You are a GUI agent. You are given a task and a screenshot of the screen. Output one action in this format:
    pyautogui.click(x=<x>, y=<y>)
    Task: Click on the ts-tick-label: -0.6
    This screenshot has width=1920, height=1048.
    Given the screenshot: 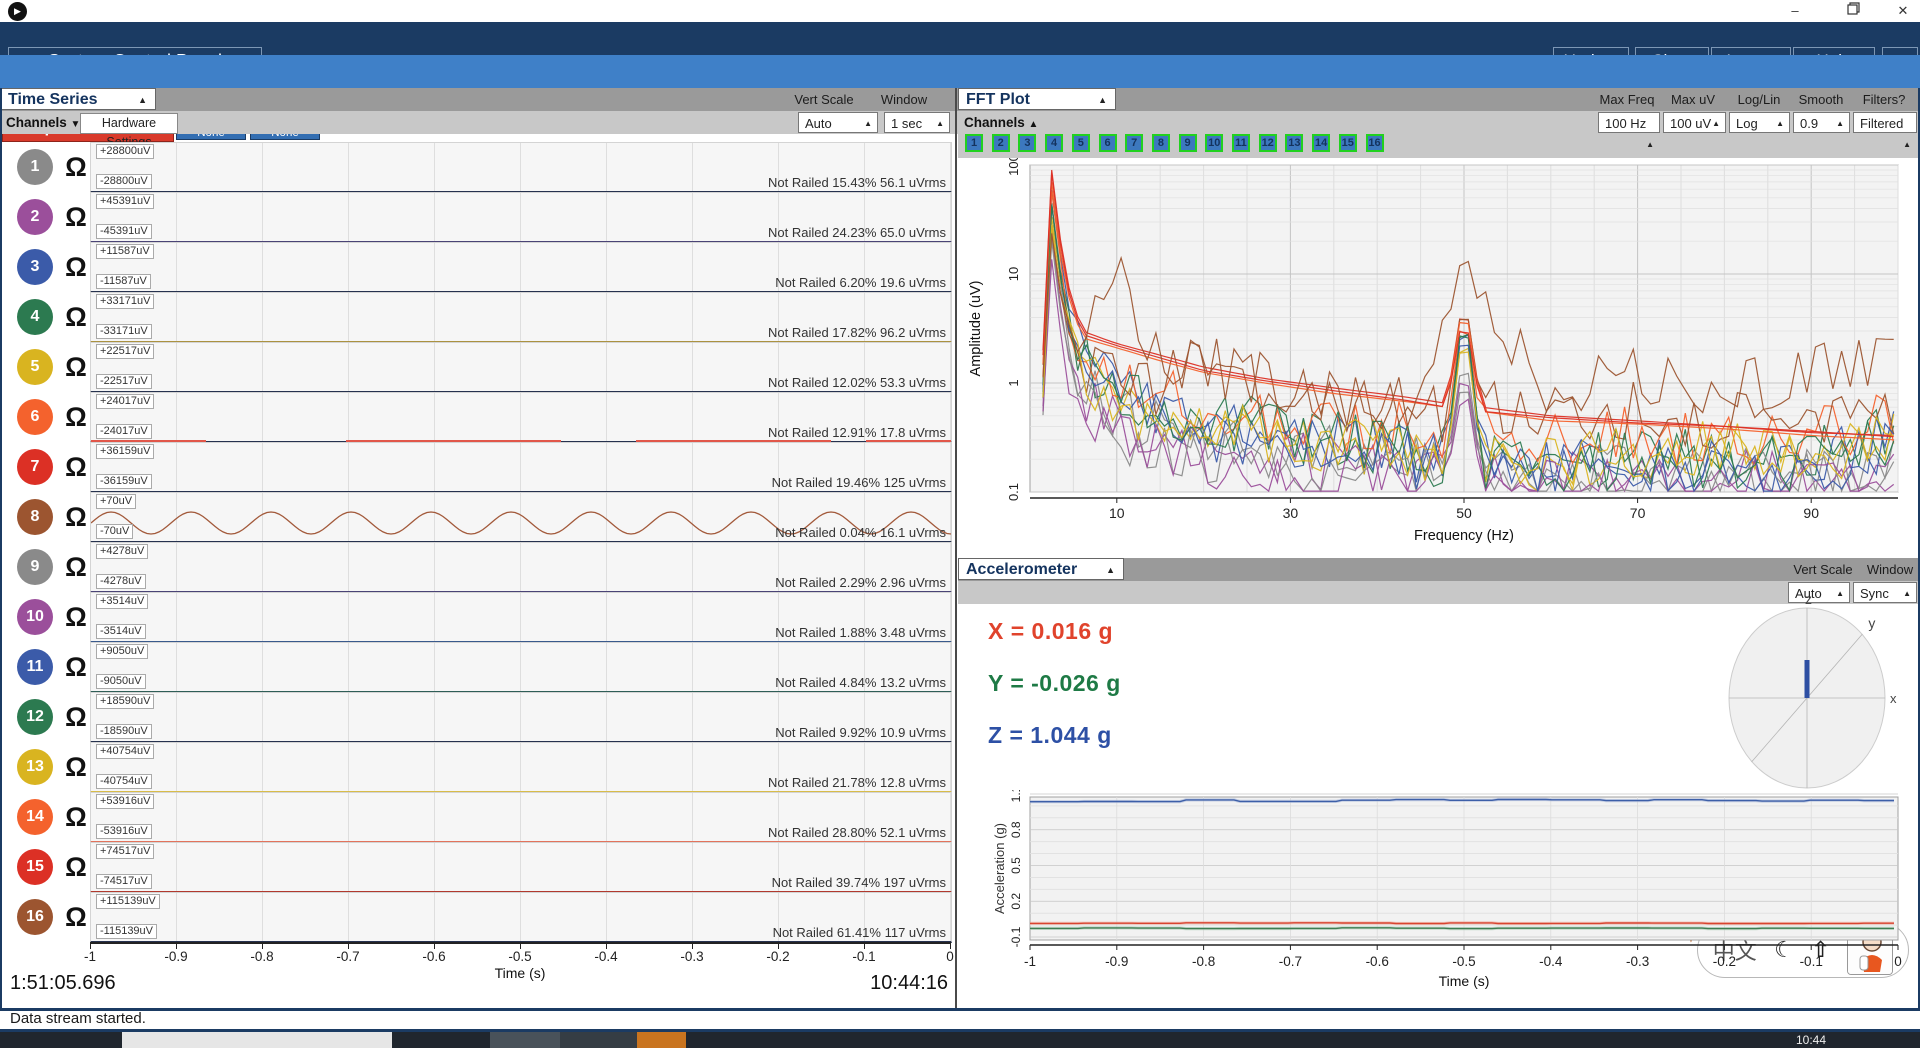 What is the action you would take?
    pyautogui.click(x=434, y=956)
    